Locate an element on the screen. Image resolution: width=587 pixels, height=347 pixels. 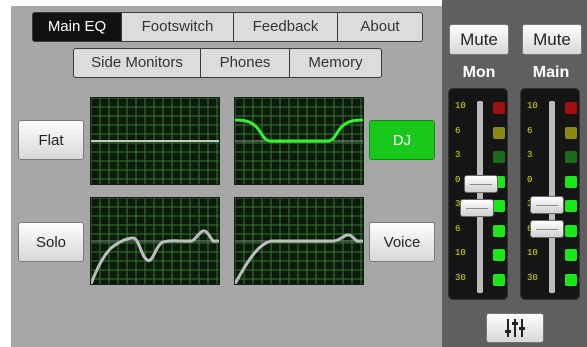
preset-dj-button: DJ is located at coordinates (402, 140).